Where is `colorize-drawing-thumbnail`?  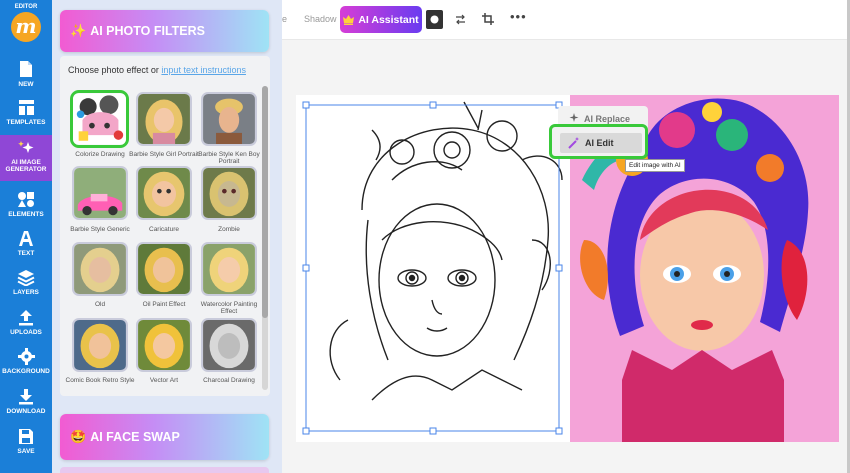
colorize-drawing-thumbnail is located at coordinates (99, 119).